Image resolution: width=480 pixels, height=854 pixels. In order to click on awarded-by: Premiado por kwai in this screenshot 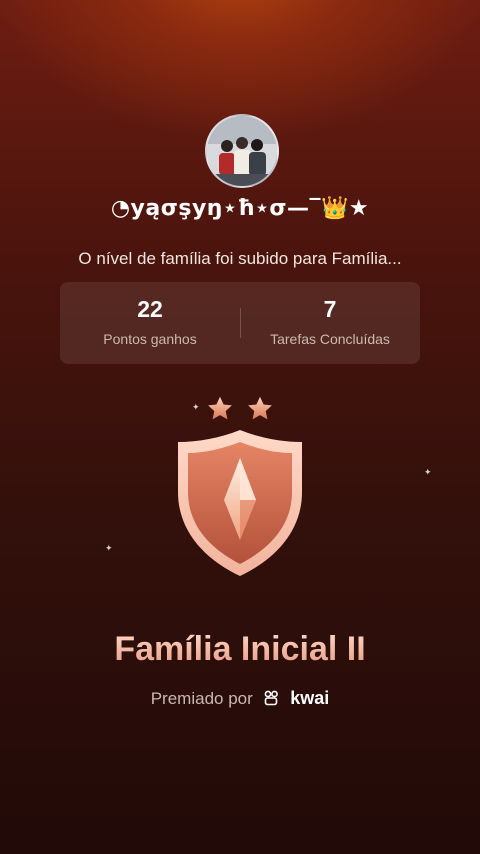, I will do `click(240, 698)`.